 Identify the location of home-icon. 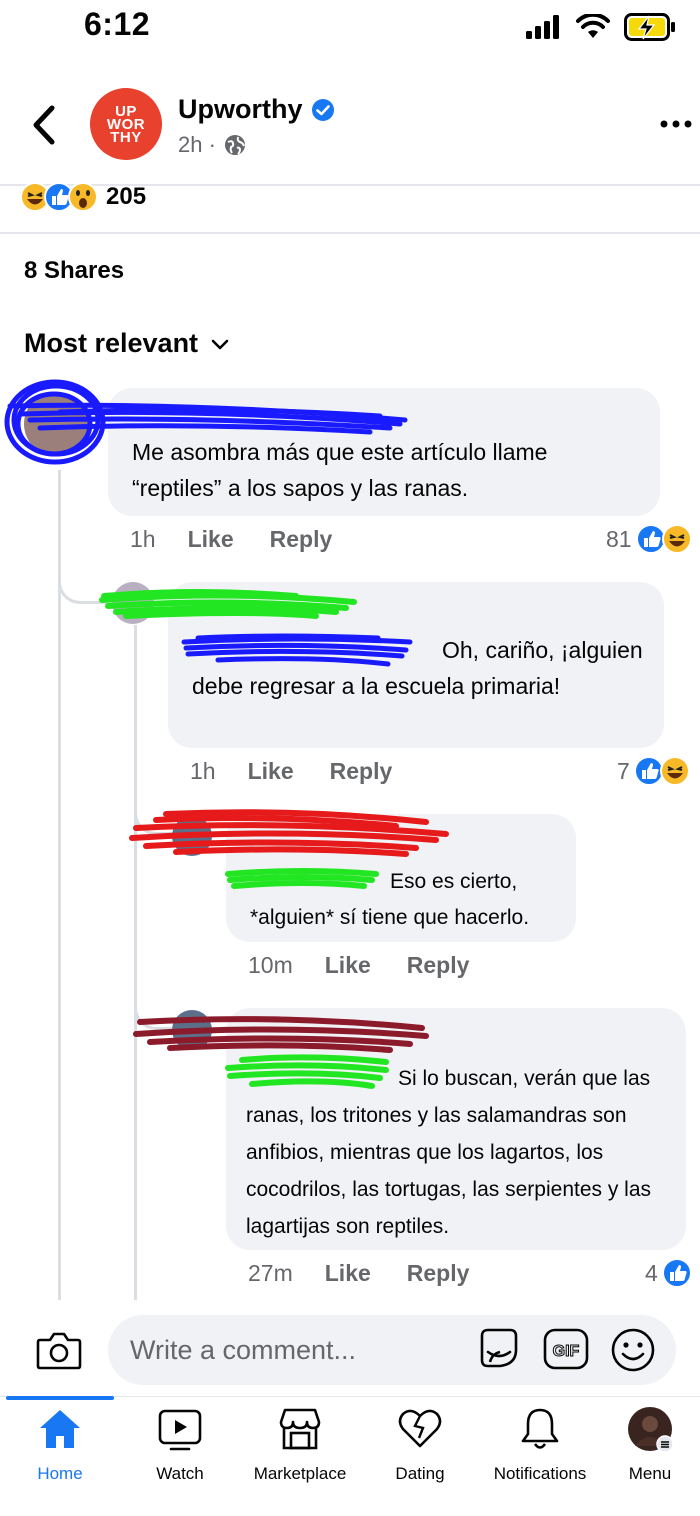
(60, 1429).